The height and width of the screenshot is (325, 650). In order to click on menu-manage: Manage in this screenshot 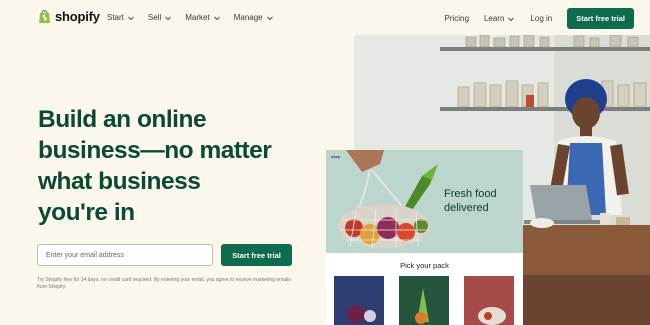, I will do `click(254, 17)`.